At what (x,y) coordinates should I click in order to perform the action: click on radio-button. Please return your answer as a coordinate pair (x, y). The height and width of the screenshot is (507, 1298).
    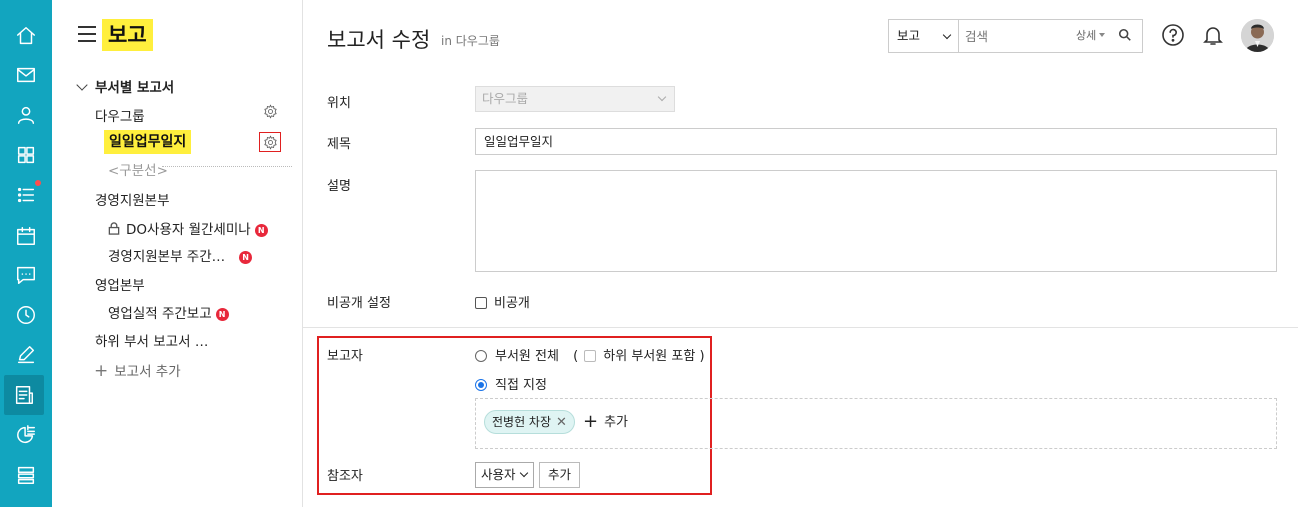
    Looking at the image, I should click on (481, 356).